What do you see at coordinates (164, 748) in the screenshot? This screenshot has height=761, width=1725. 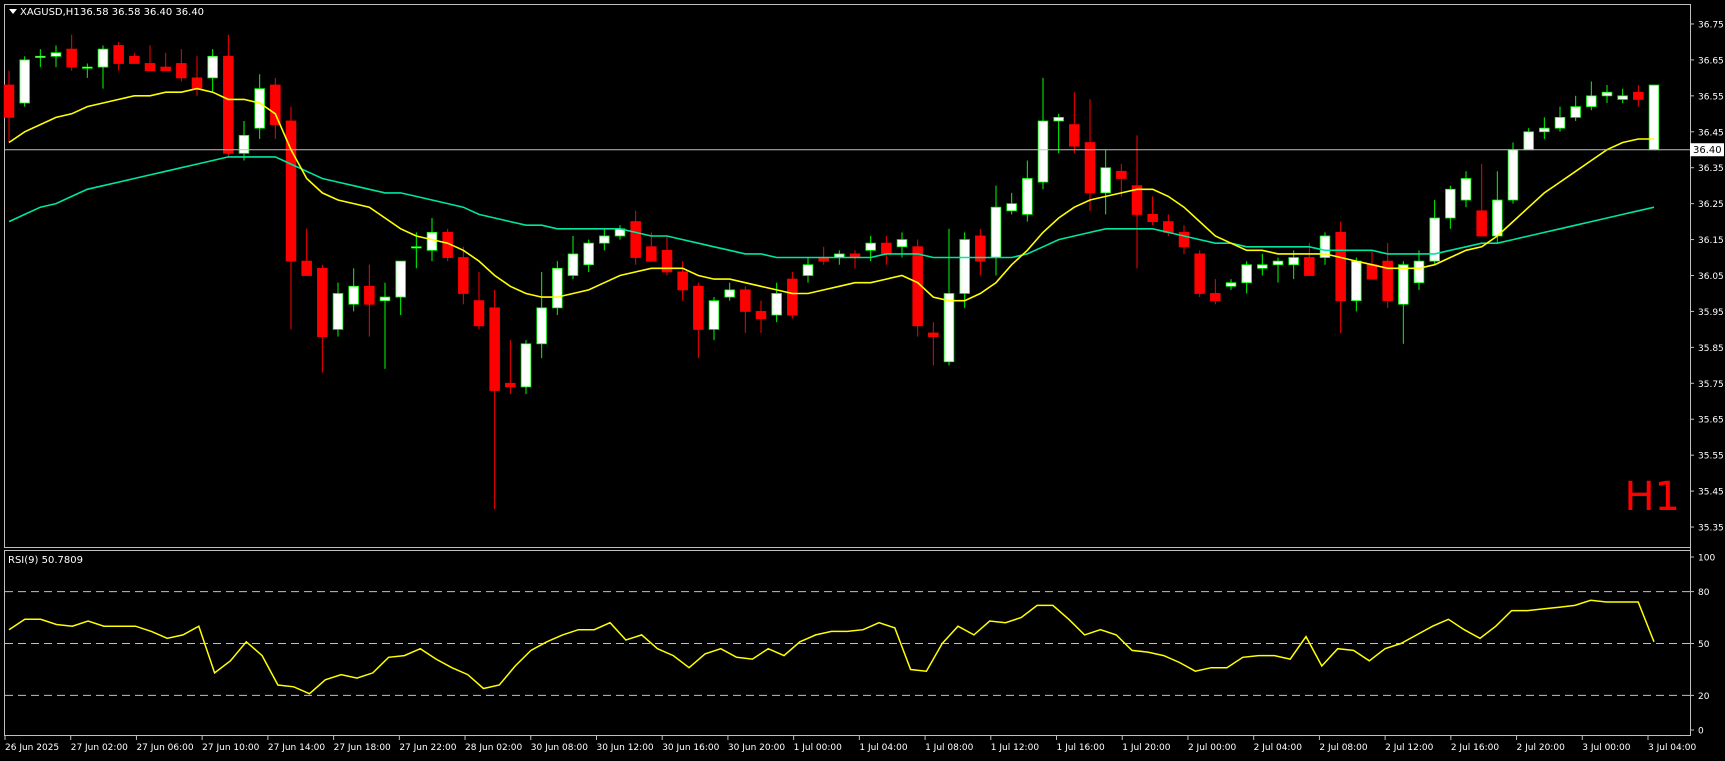 I see `time-tick-label: 27 Jun 06:00` at bounding box center [164, 748].